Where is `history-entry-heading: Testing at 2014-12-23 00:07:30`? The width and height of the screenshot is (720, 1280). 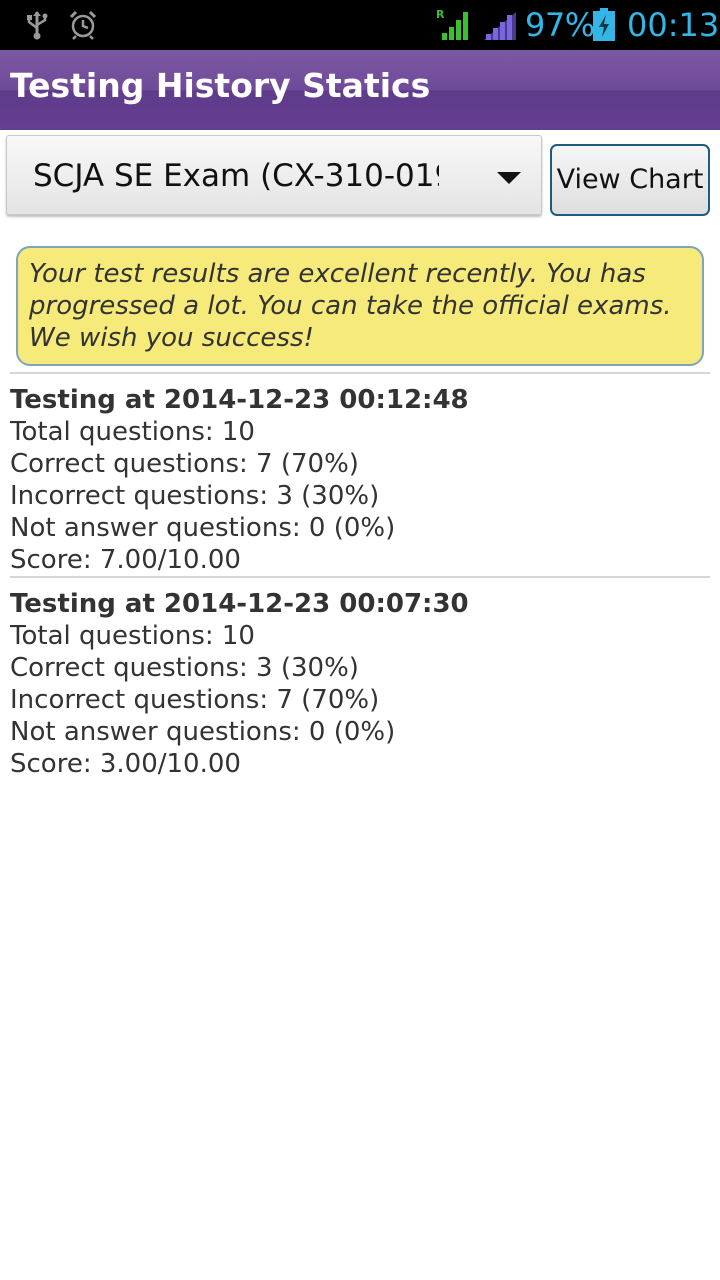
history-entry-heading: Testing at 2014-12-23 00:07:30 is located at coordinates (239, 604).